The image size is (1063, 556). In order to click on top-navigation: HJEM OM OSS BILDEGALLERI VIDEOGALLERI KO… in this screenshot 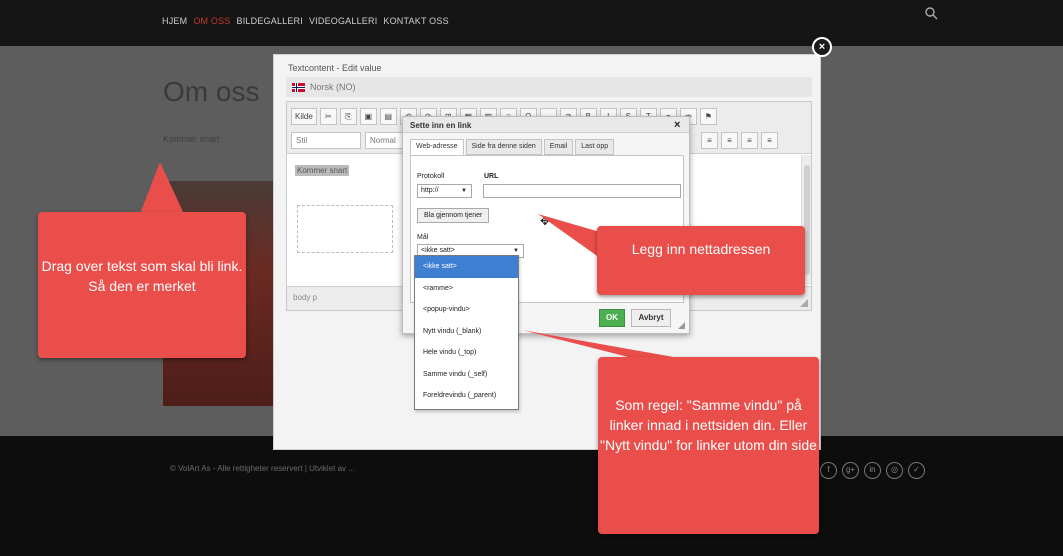, I will do `click(531, 23)`.